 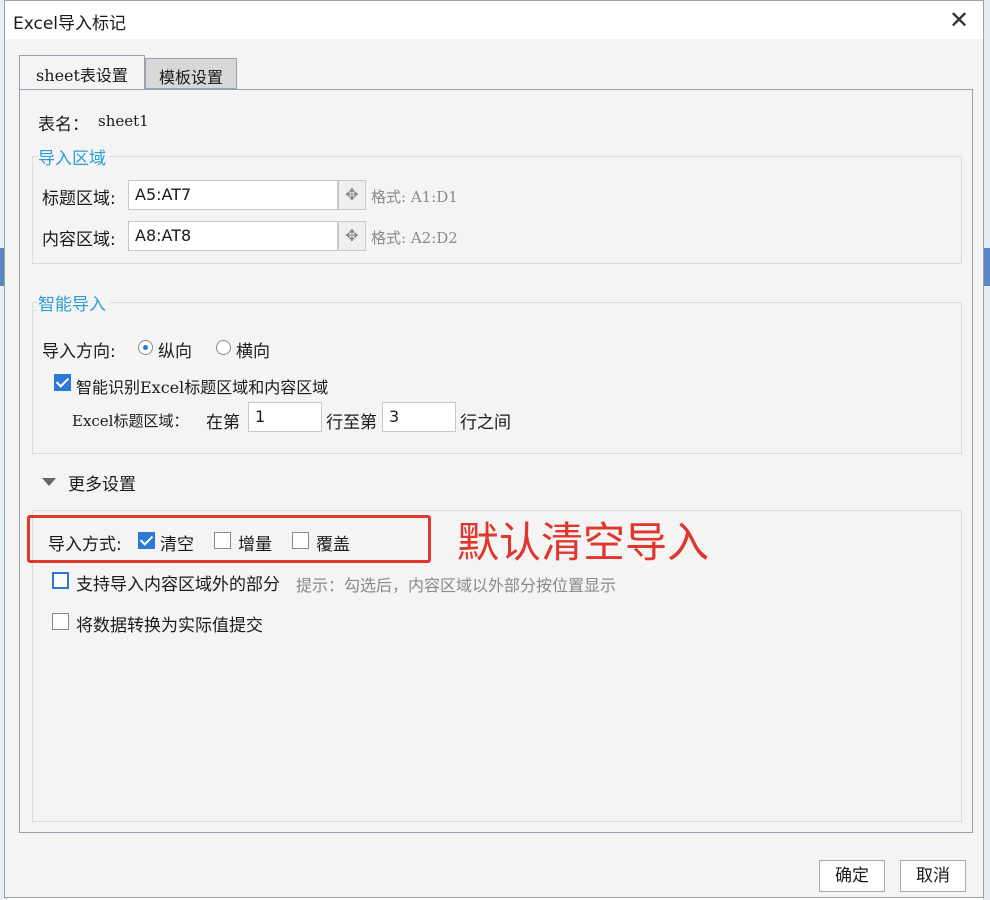 What do you see at coordinates (79, 352) in the screenshot?
I see `import-direction-label: 导入方向:` at bounding box center [79, 352].